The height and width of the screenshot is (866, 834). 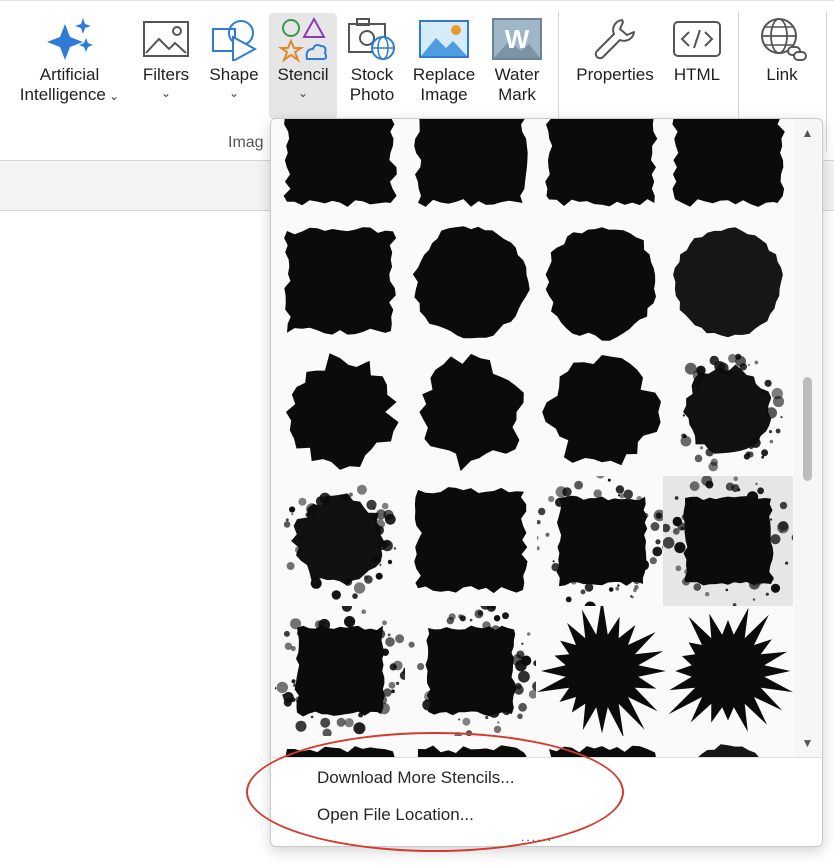 What do you see at coordinates (166, 39) in the screenshot?
I see `image-icon` at bounding box center [166, 39].